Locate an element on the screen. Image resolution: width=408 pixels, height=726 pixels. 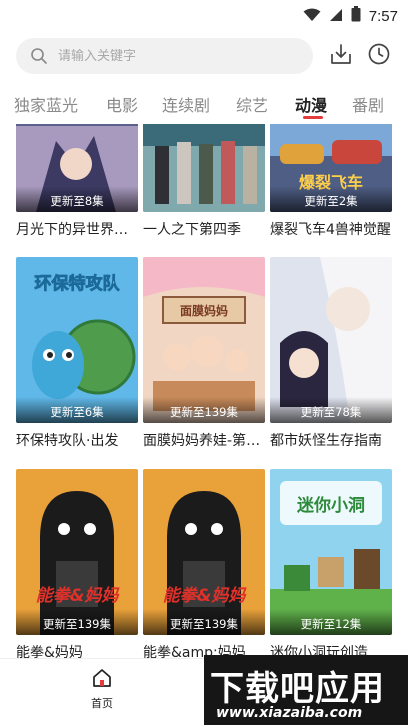
search-bar is located at coordinates (164, 56).